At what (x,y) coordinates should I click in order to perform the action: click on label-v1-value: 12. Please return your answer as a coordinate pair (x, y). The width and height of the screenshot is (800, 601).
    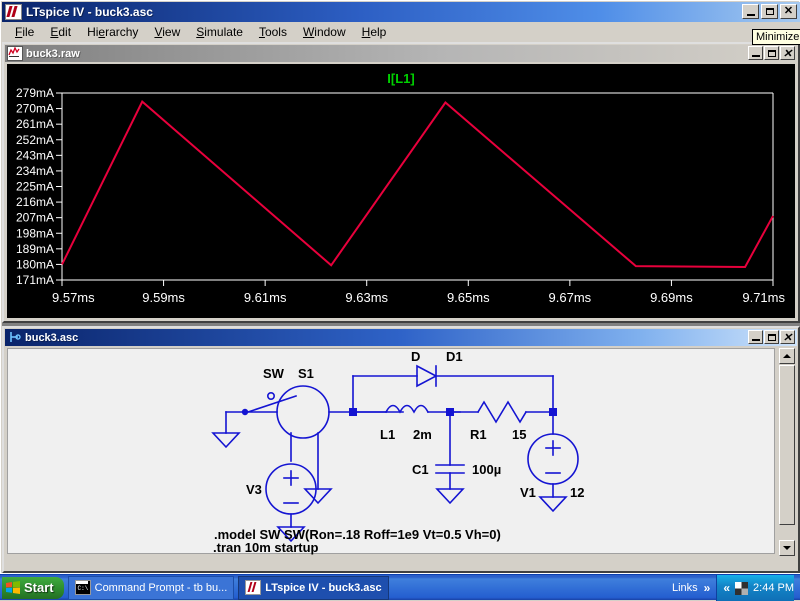
    Looking at the image, I should click on (577, 492).